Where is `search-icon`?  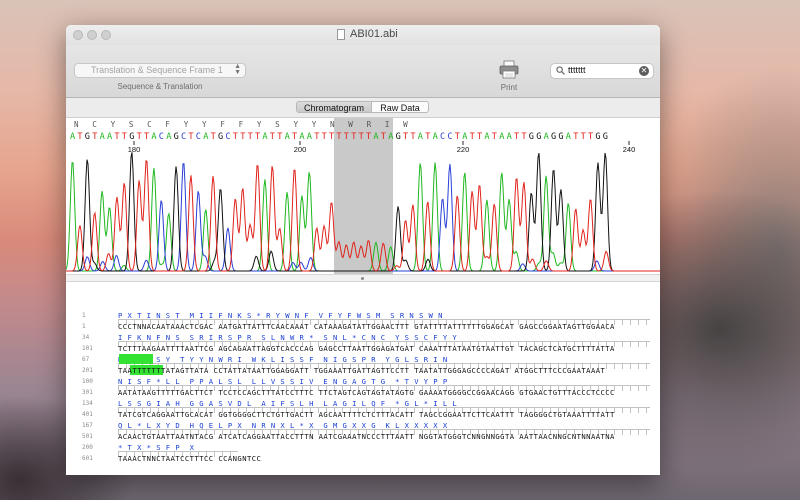 search-icon is located at coordinates (560, 70).